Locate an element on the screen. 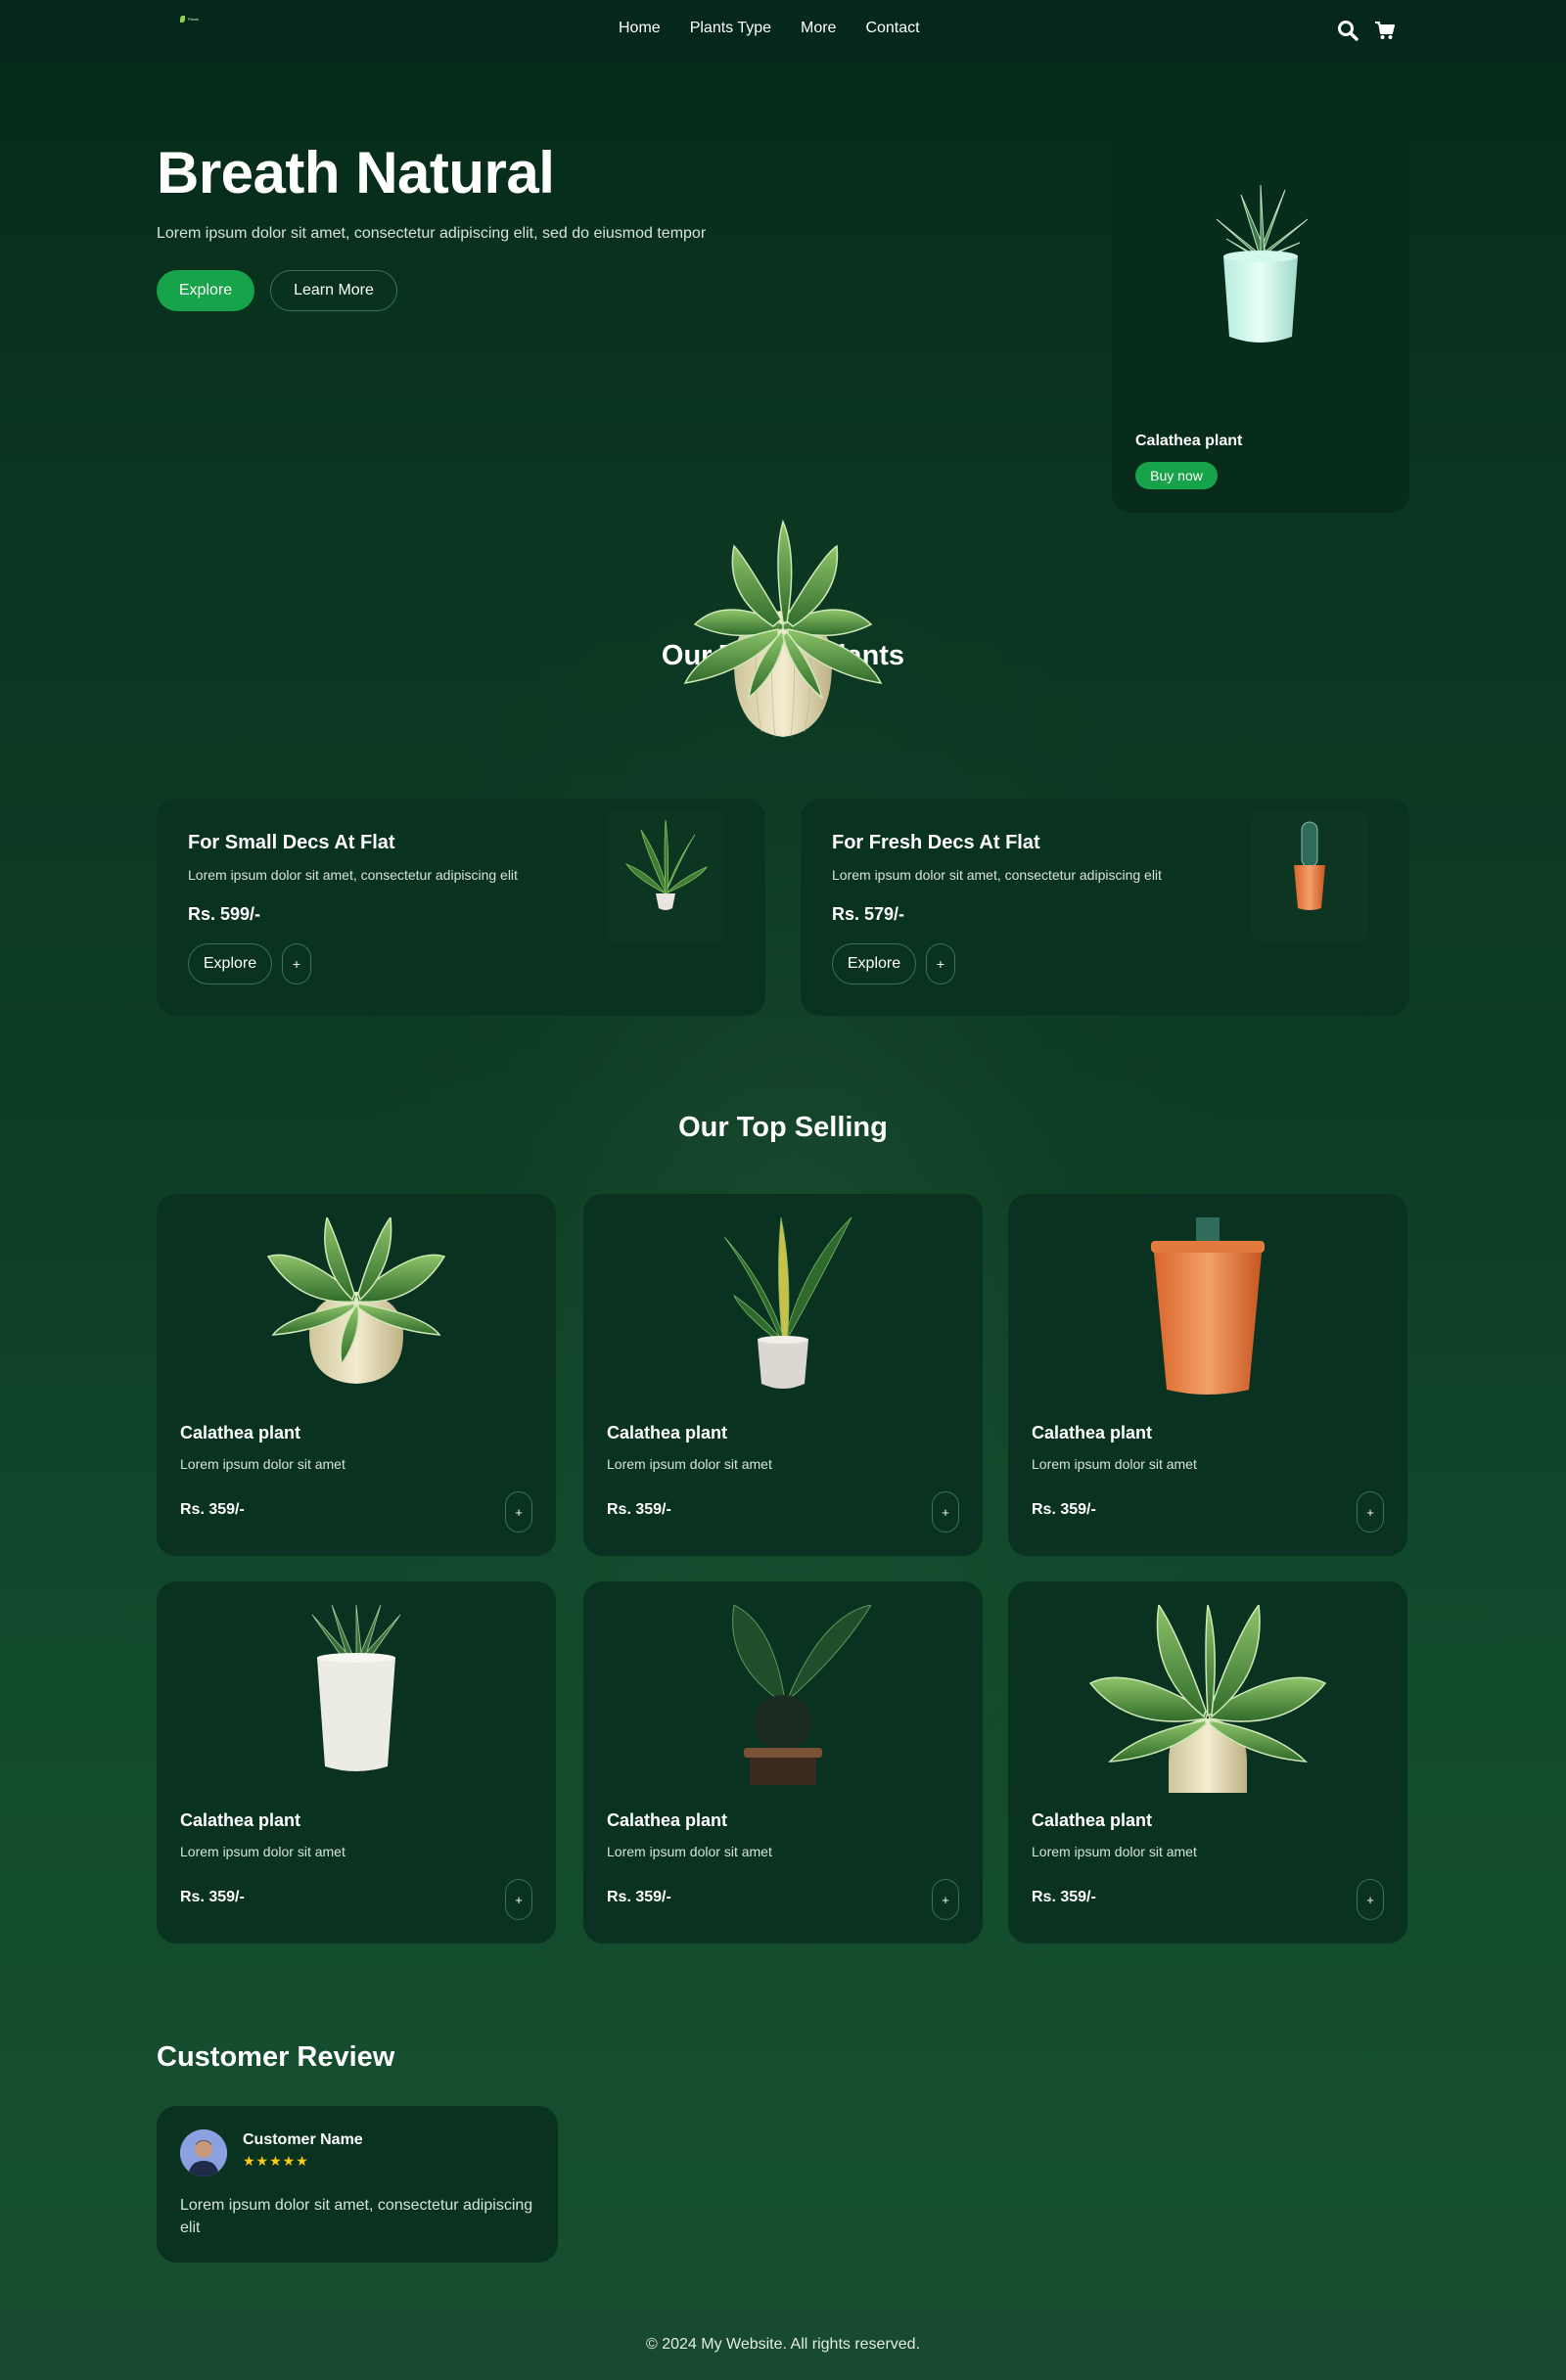 Image resolution: width=1566 pixels, height=2380 pixels. center-plant-image is located at coordinates (783, 628).